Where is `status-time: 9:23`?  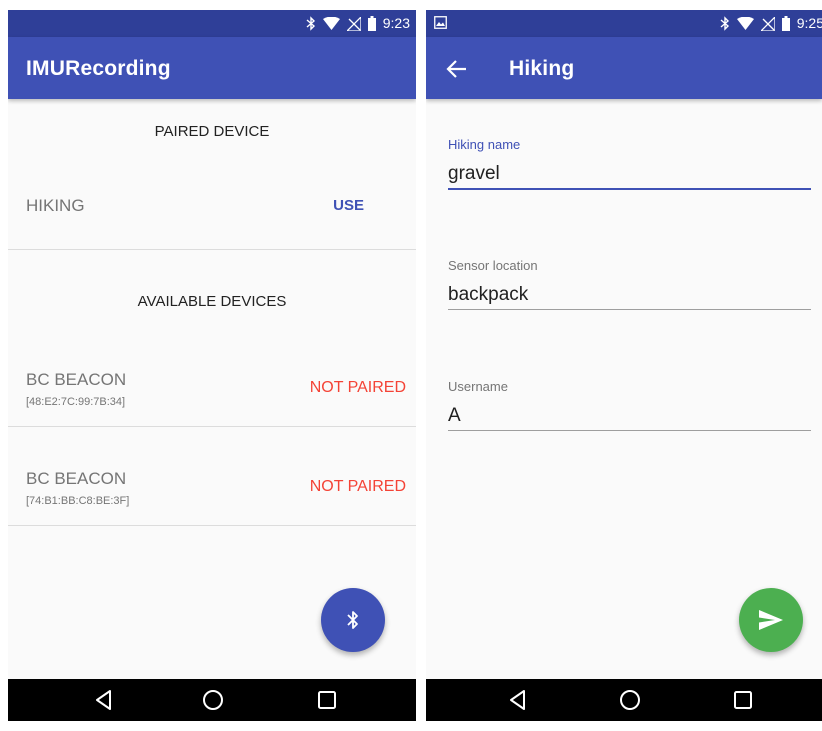 status-time: 9:23 is located at coordinates (396, 23).